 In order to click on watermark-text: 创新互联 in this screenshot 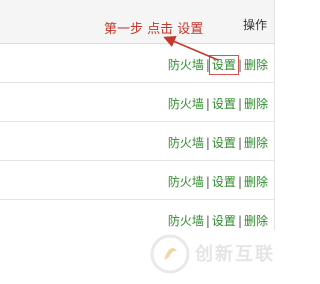, I will do `click(235, 254)`.